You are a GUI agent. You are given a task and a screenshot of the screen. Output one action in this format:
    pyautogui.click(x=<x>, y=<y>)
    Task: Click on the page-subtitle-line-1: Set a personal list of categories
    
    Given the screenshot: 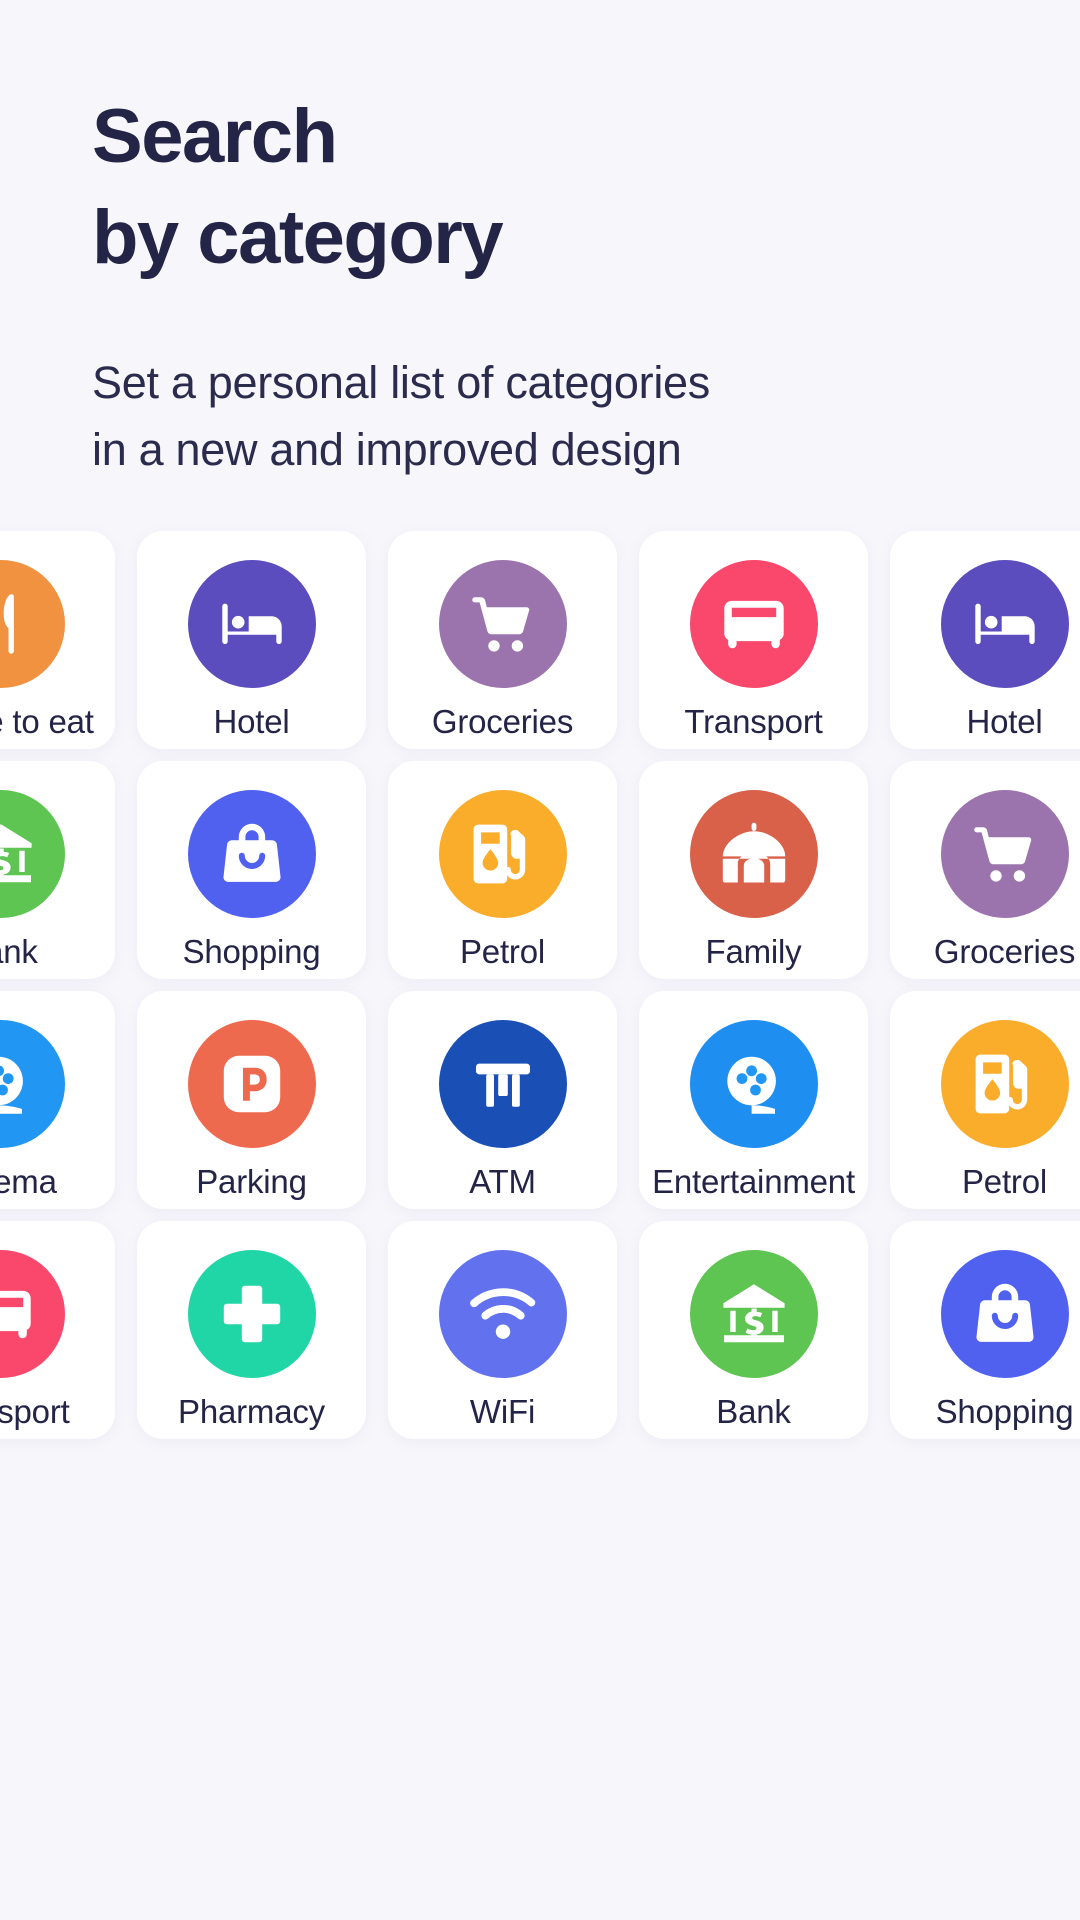 What is the action you would take?
    pyautogui.click(x=401, y=383)
    